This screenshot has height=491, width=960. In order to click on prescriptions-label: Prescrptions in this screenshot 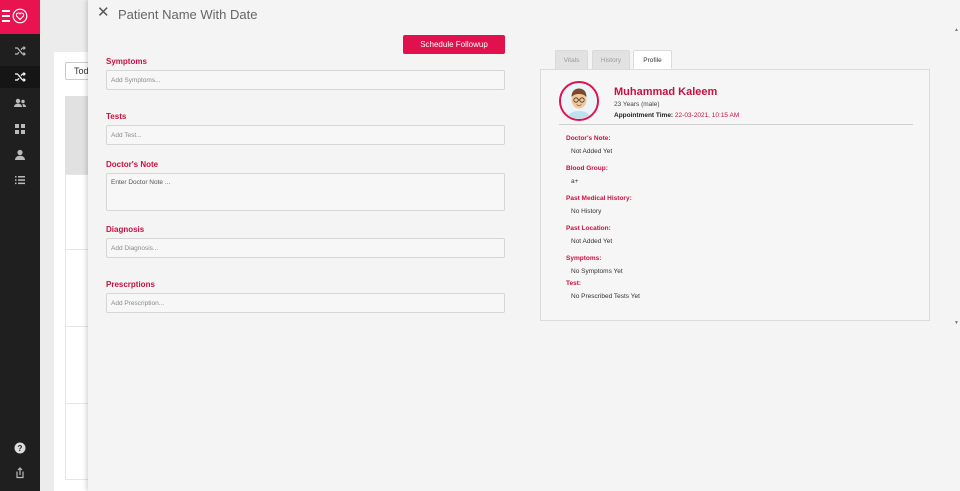, I will do `click(130, 284)`.